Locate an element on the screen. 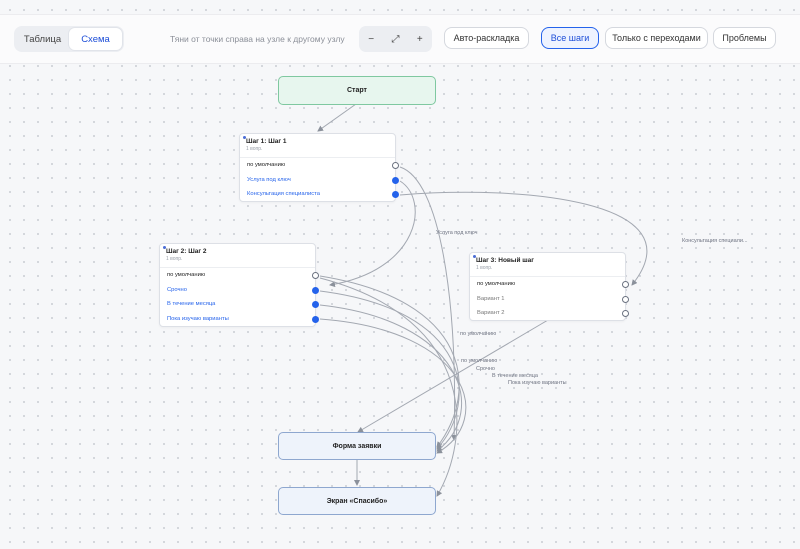 The height and width of the screenshot is (549, 800). start-label: Старт is located at coordinates (357, 90).